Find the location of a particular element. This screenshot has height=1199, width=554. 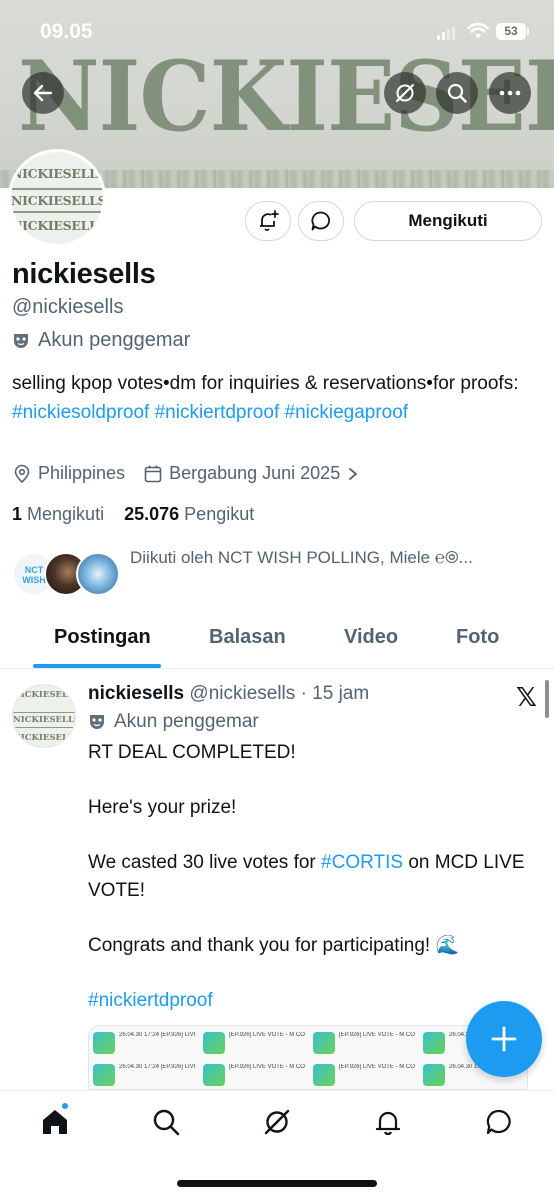

nav-grok is located at coordinates (277, 1122).